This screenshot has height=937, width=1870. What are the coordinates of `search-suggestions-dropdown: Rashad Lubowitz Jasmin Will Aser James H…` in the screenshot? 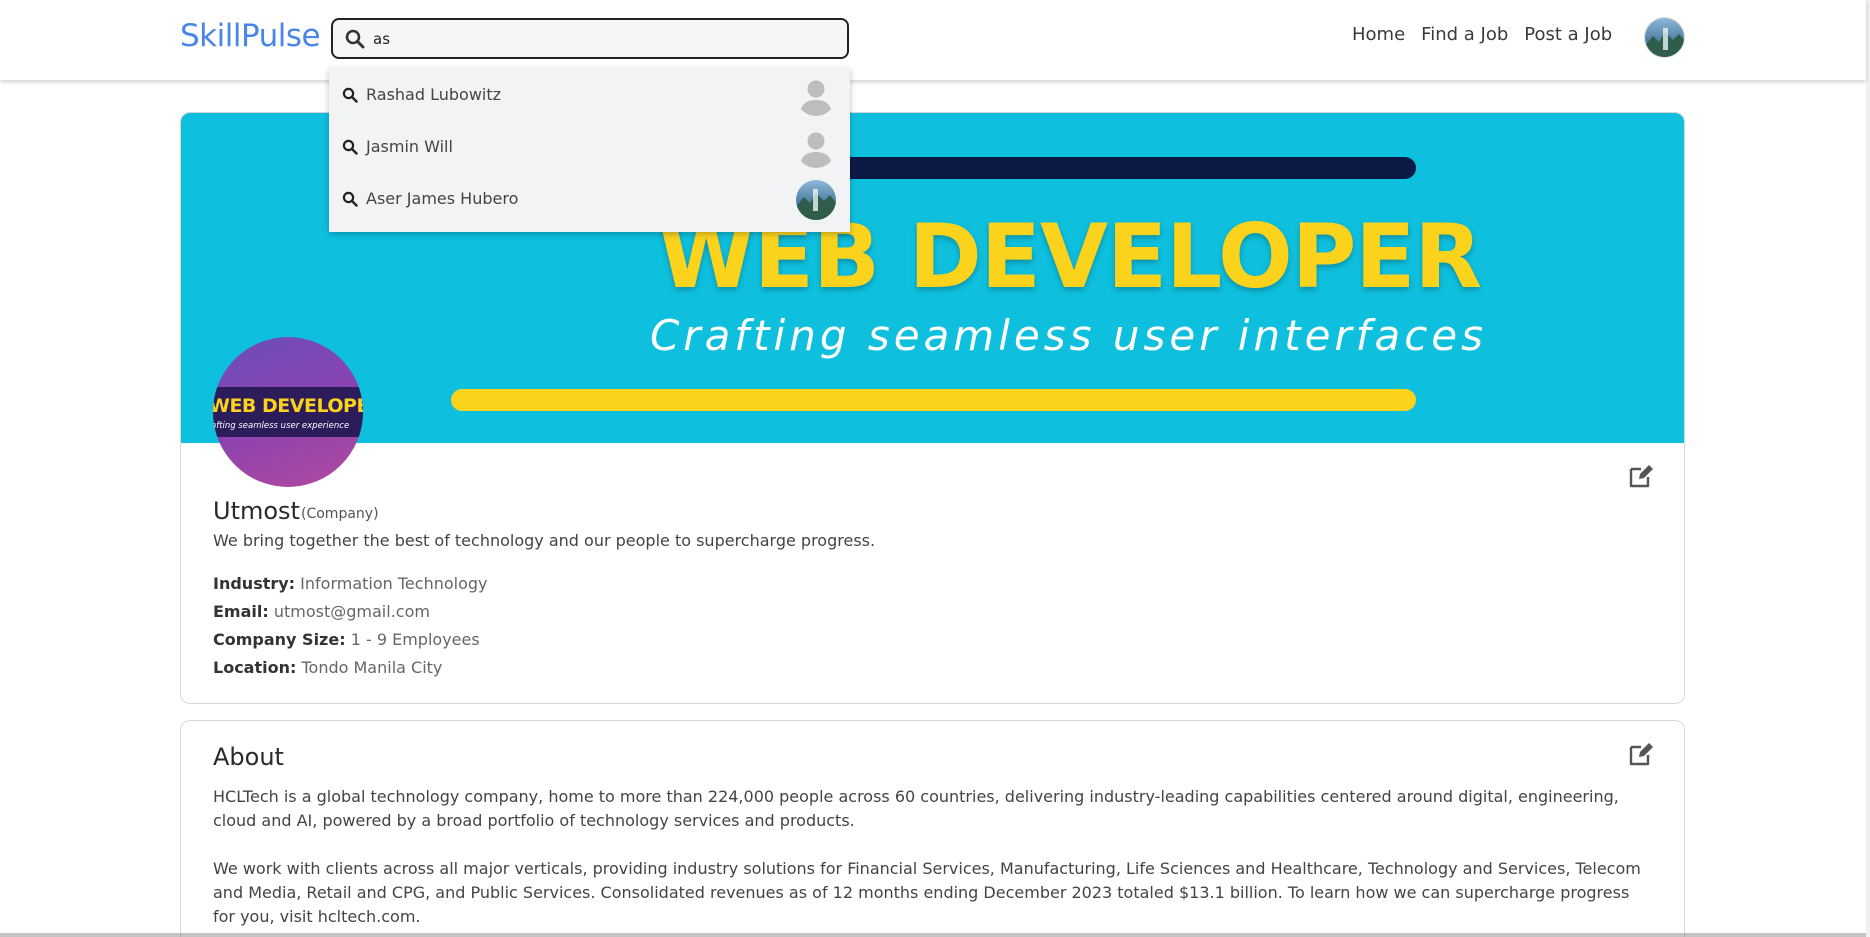 It's located at (589, 150).